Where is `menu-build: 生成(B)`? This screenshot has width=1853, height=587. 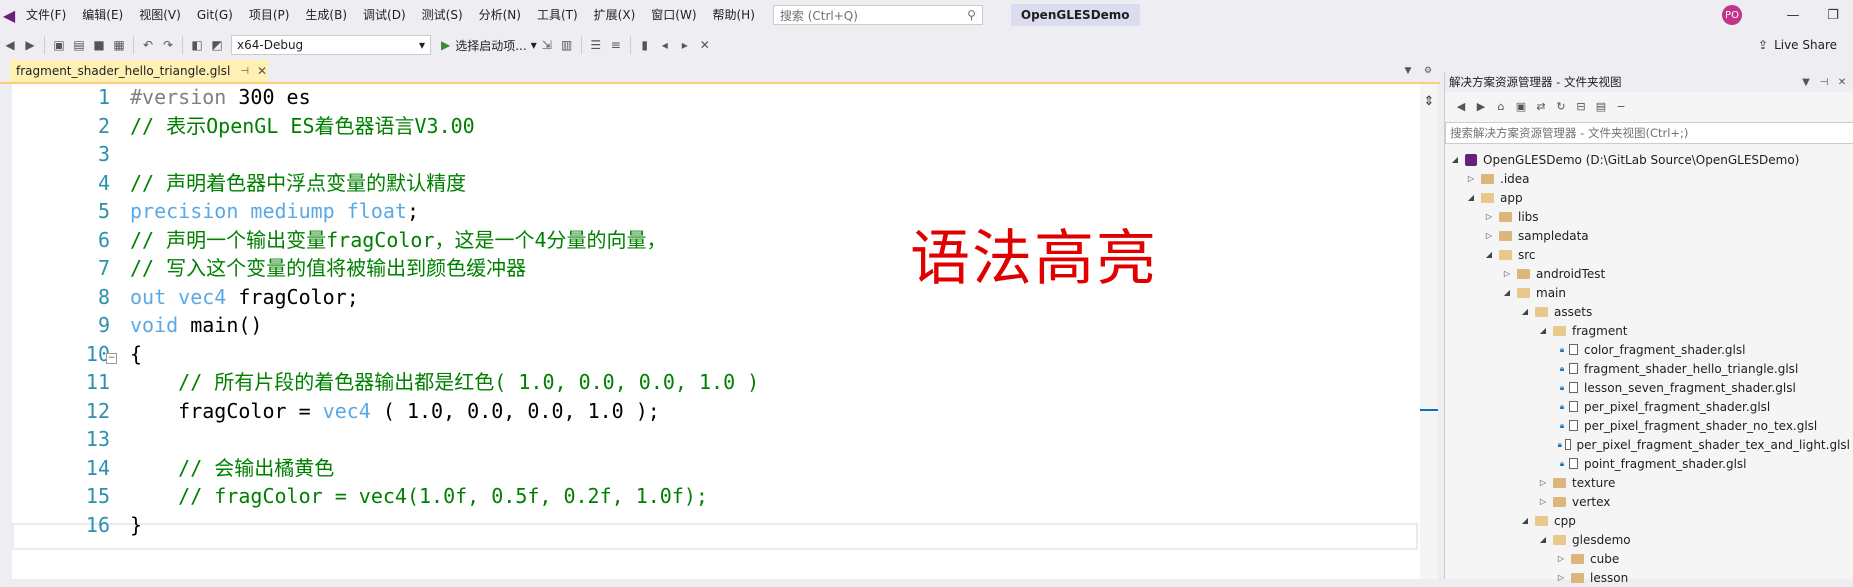
menu-build: 生成(B) is located at coordinates (326, 15).